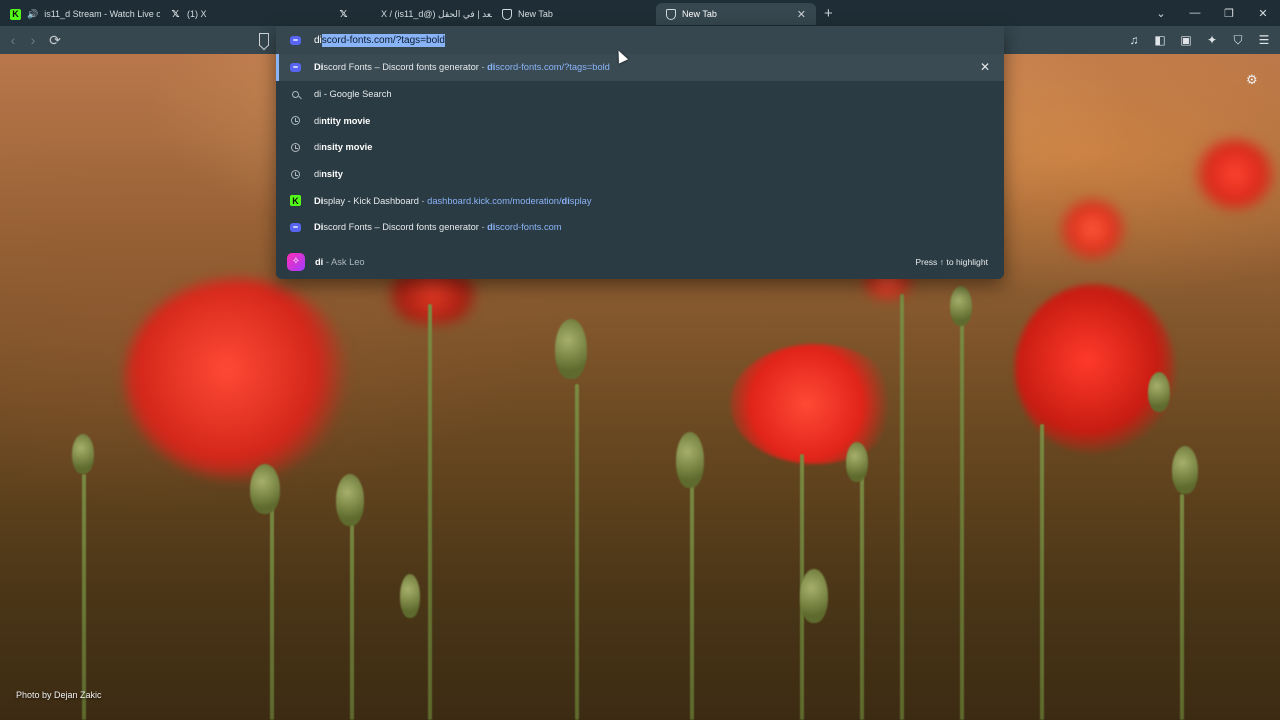  Describe the element at coordinates (244, 14) in the screenshot. I see `tab-x-home: 𝕏 (1) X` at that location.